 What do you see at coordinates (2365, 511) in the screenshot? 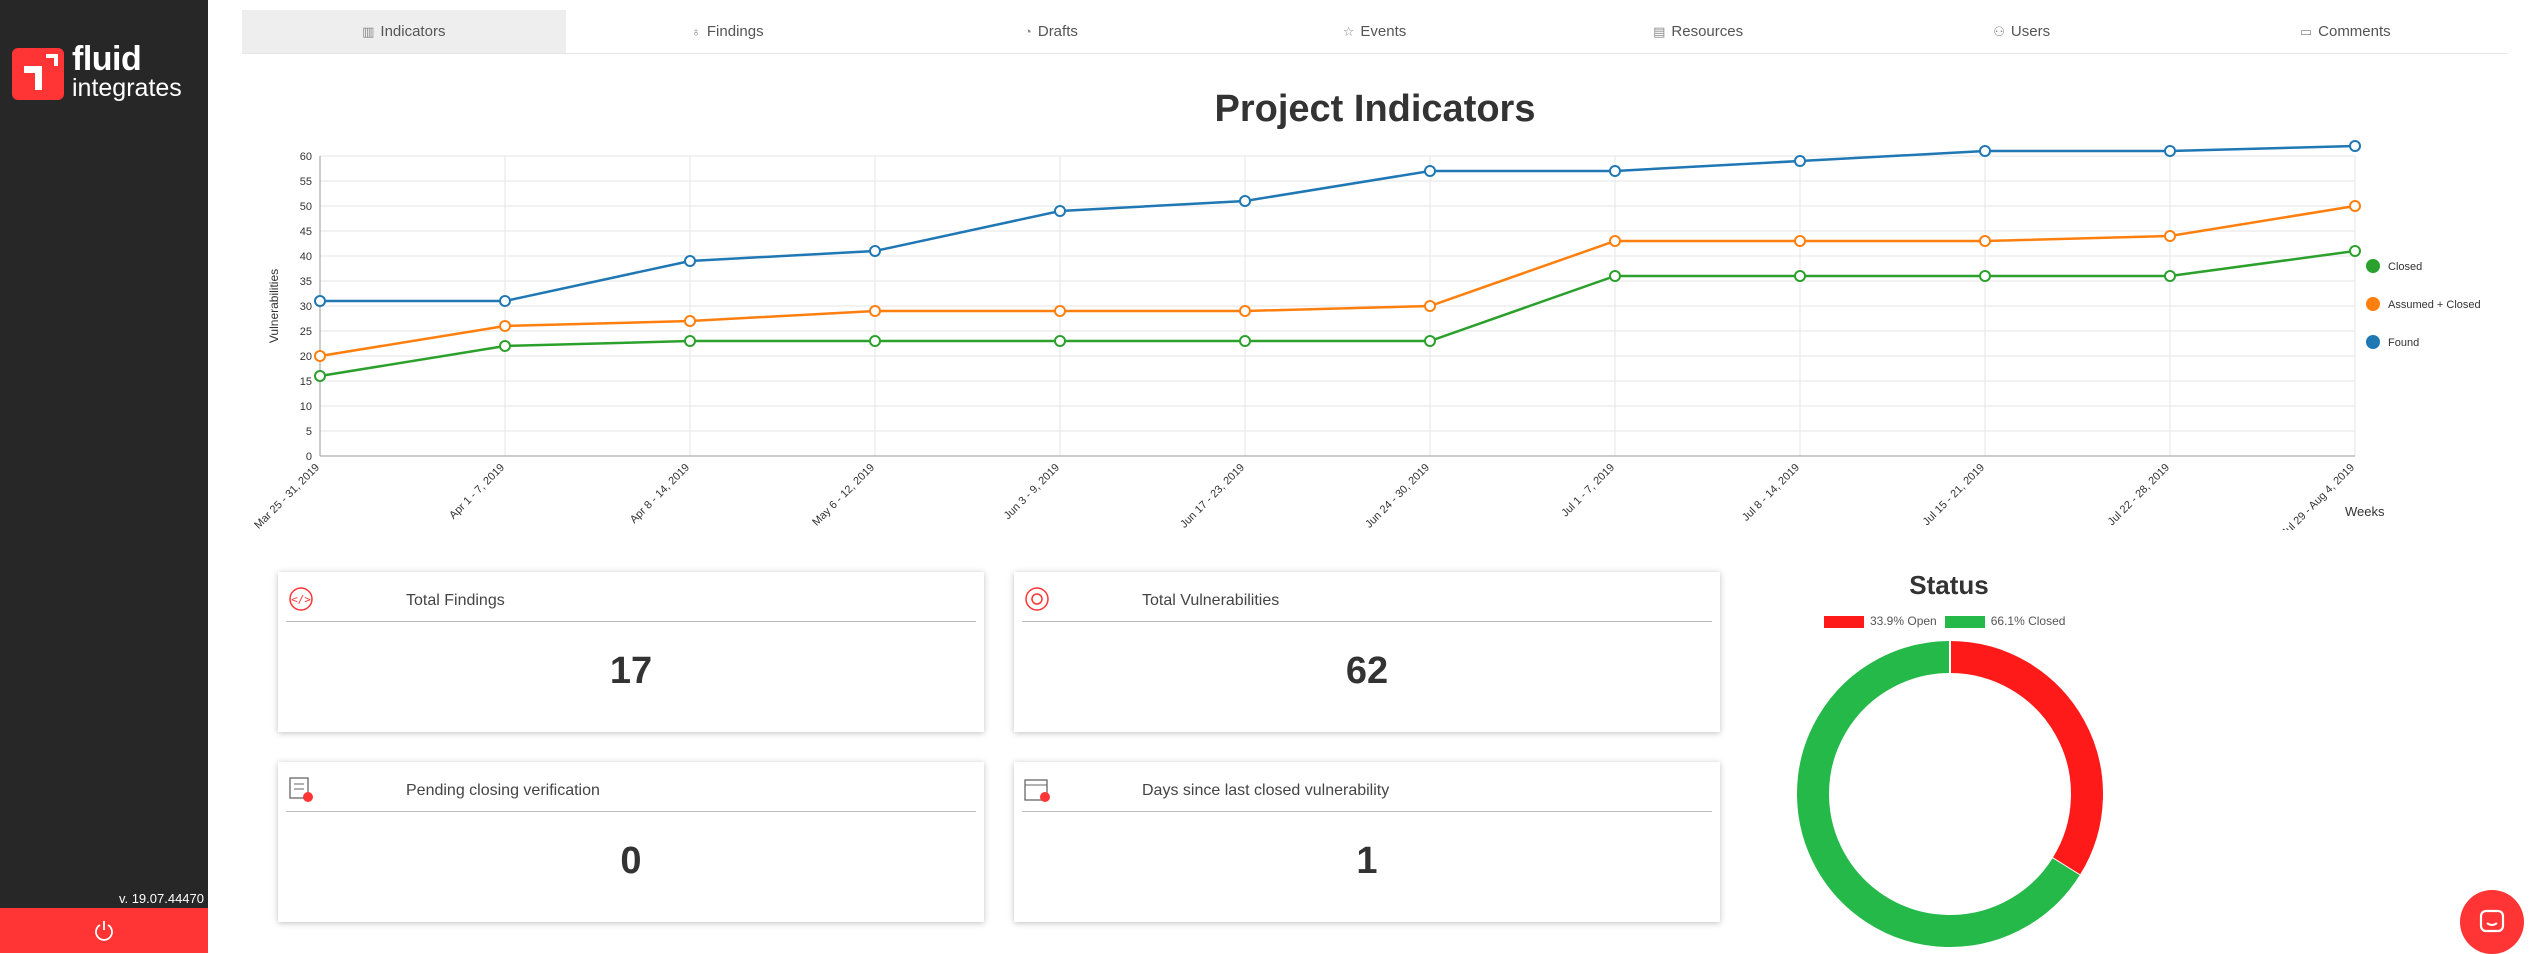
I see `x-axis-label: Weeks` at bounding box center [2365, 511].